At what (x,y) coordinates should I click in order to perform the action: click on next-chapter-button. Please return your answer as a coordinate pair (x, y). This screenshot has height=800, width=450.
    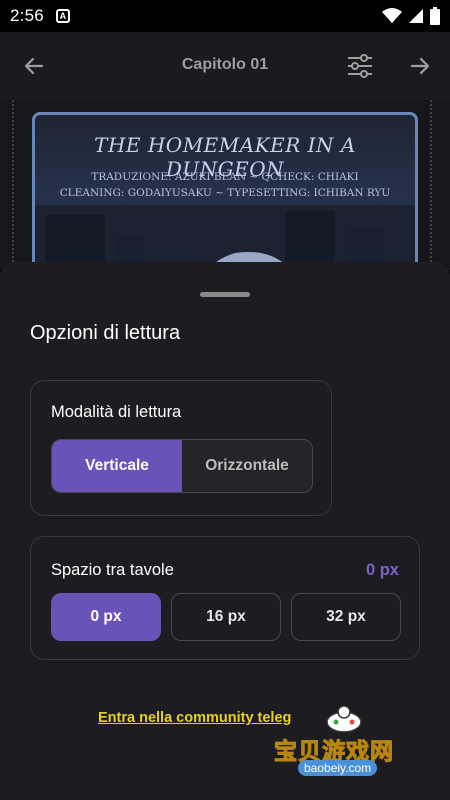
    Looking at the image, I should click on (420, 66).